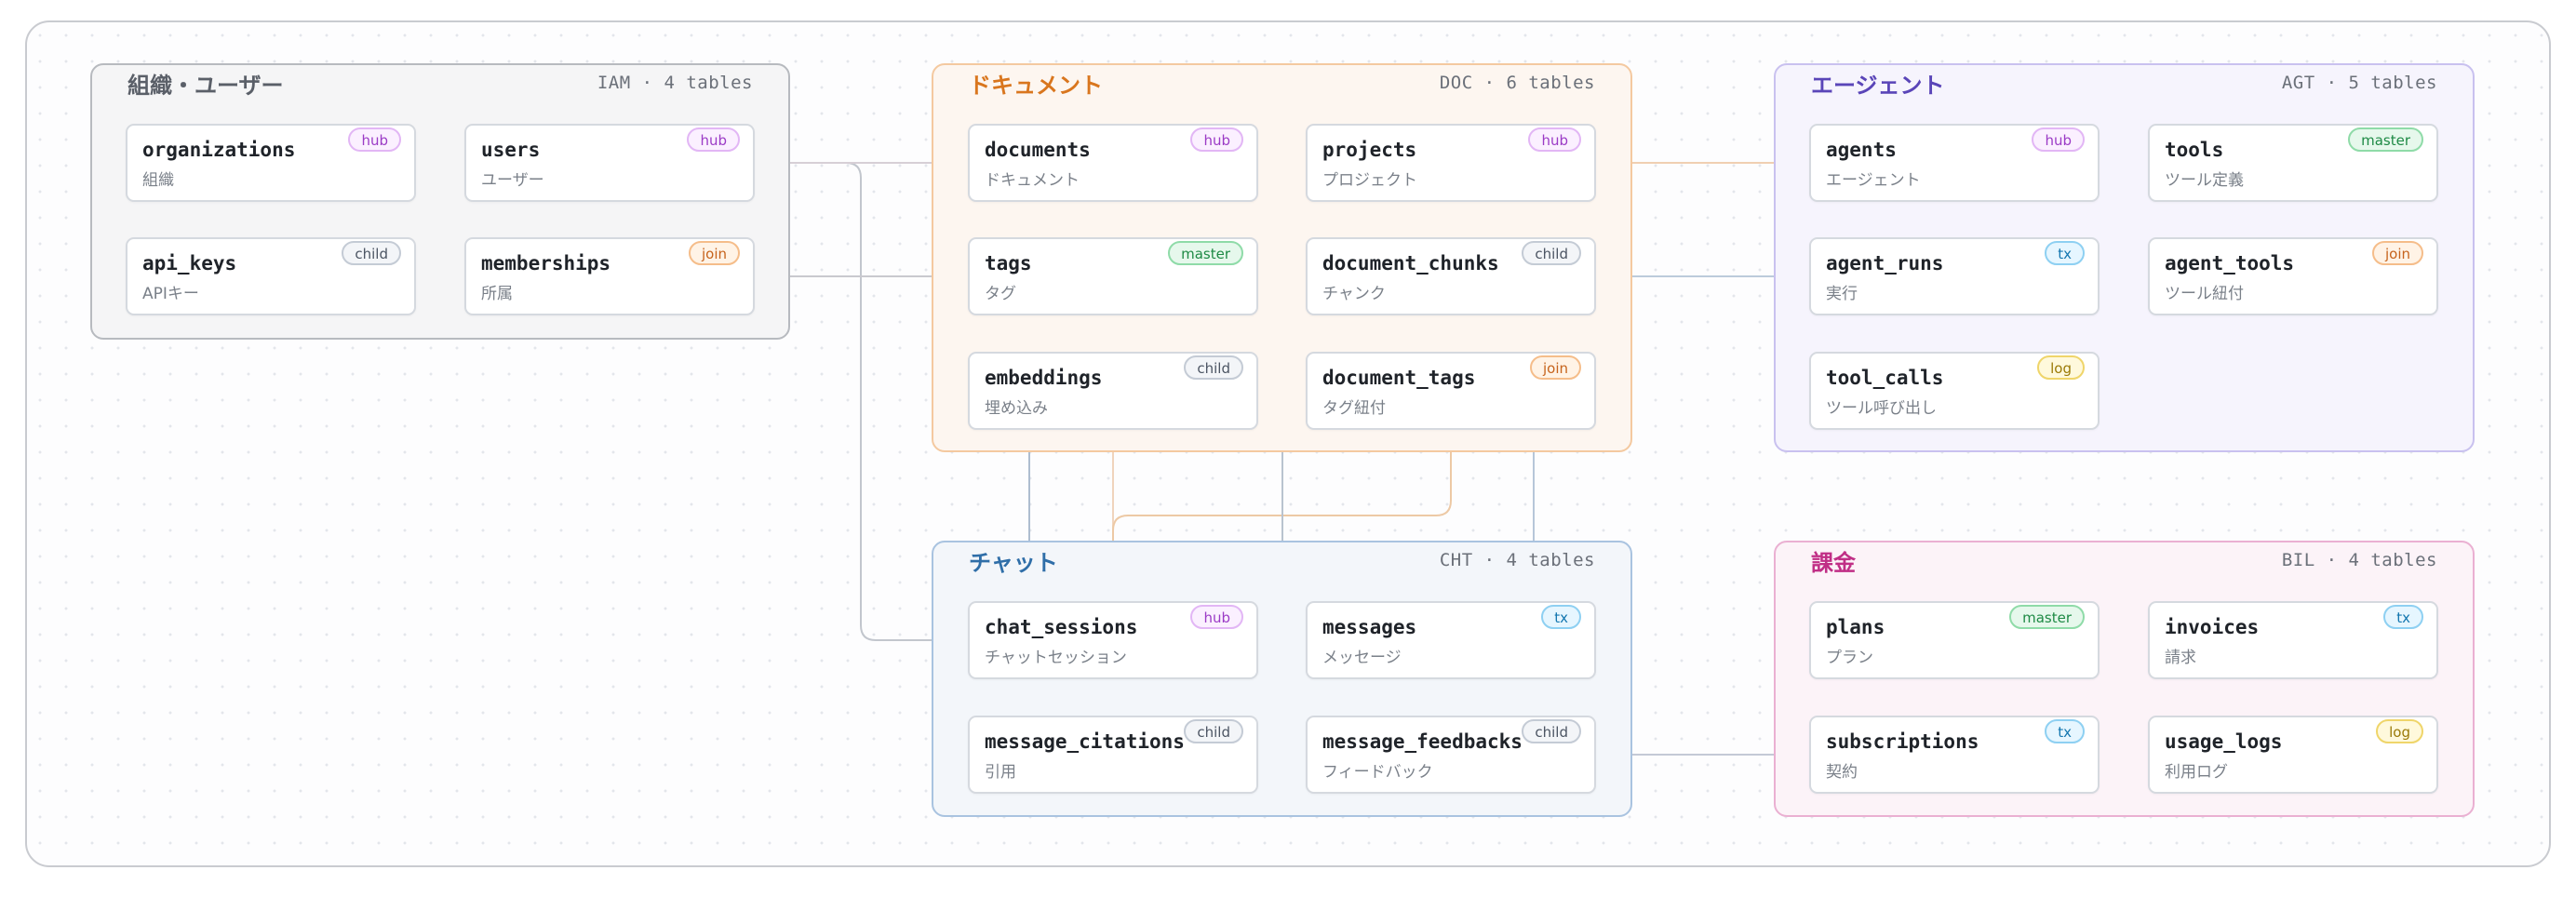 Image resolution: width=2576 pixels, height=897 pixels. Describe the element at coordinates (609, 276) in the screenshot. I see `table-card-memberships: memberships 所属 join` at that location.